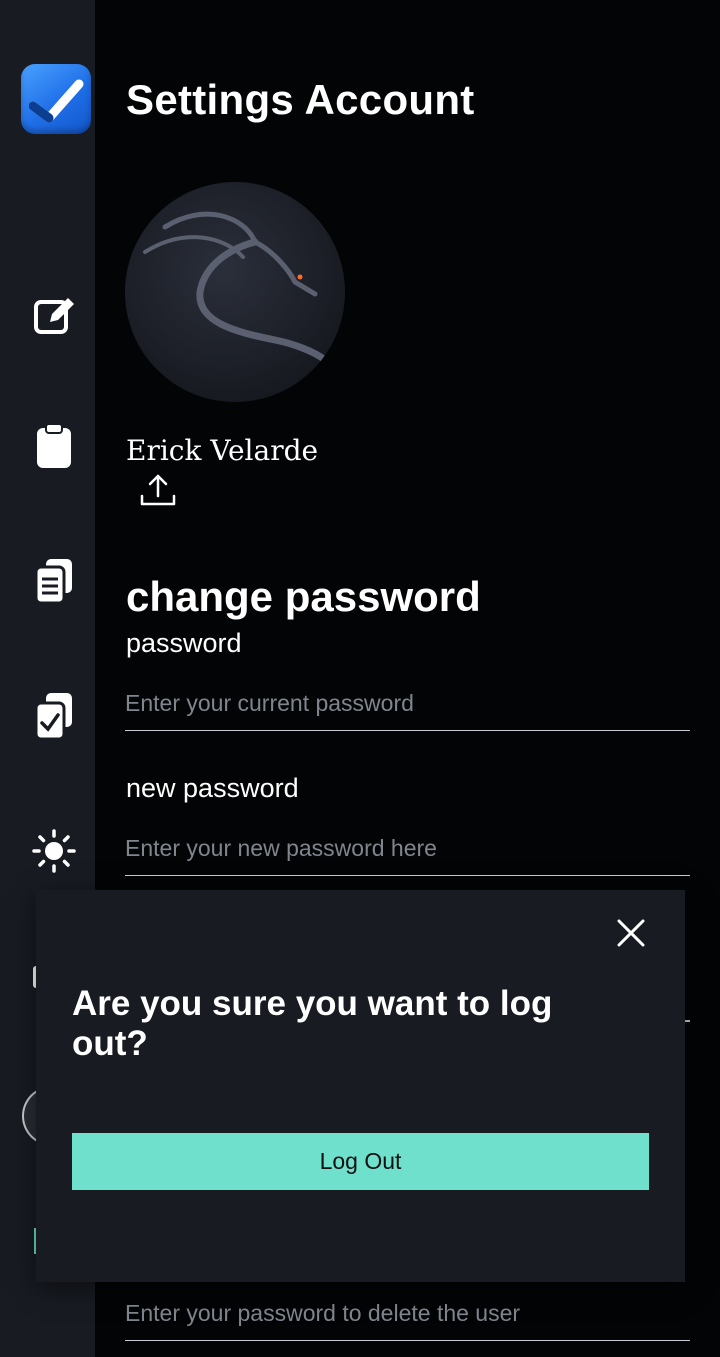 This screenshot has width=720, height=1357. Describe the element at coordinates (312, 1023) in the screenshot. I see `logout-dialog-message: Are you sure you want to log out?` at that location.